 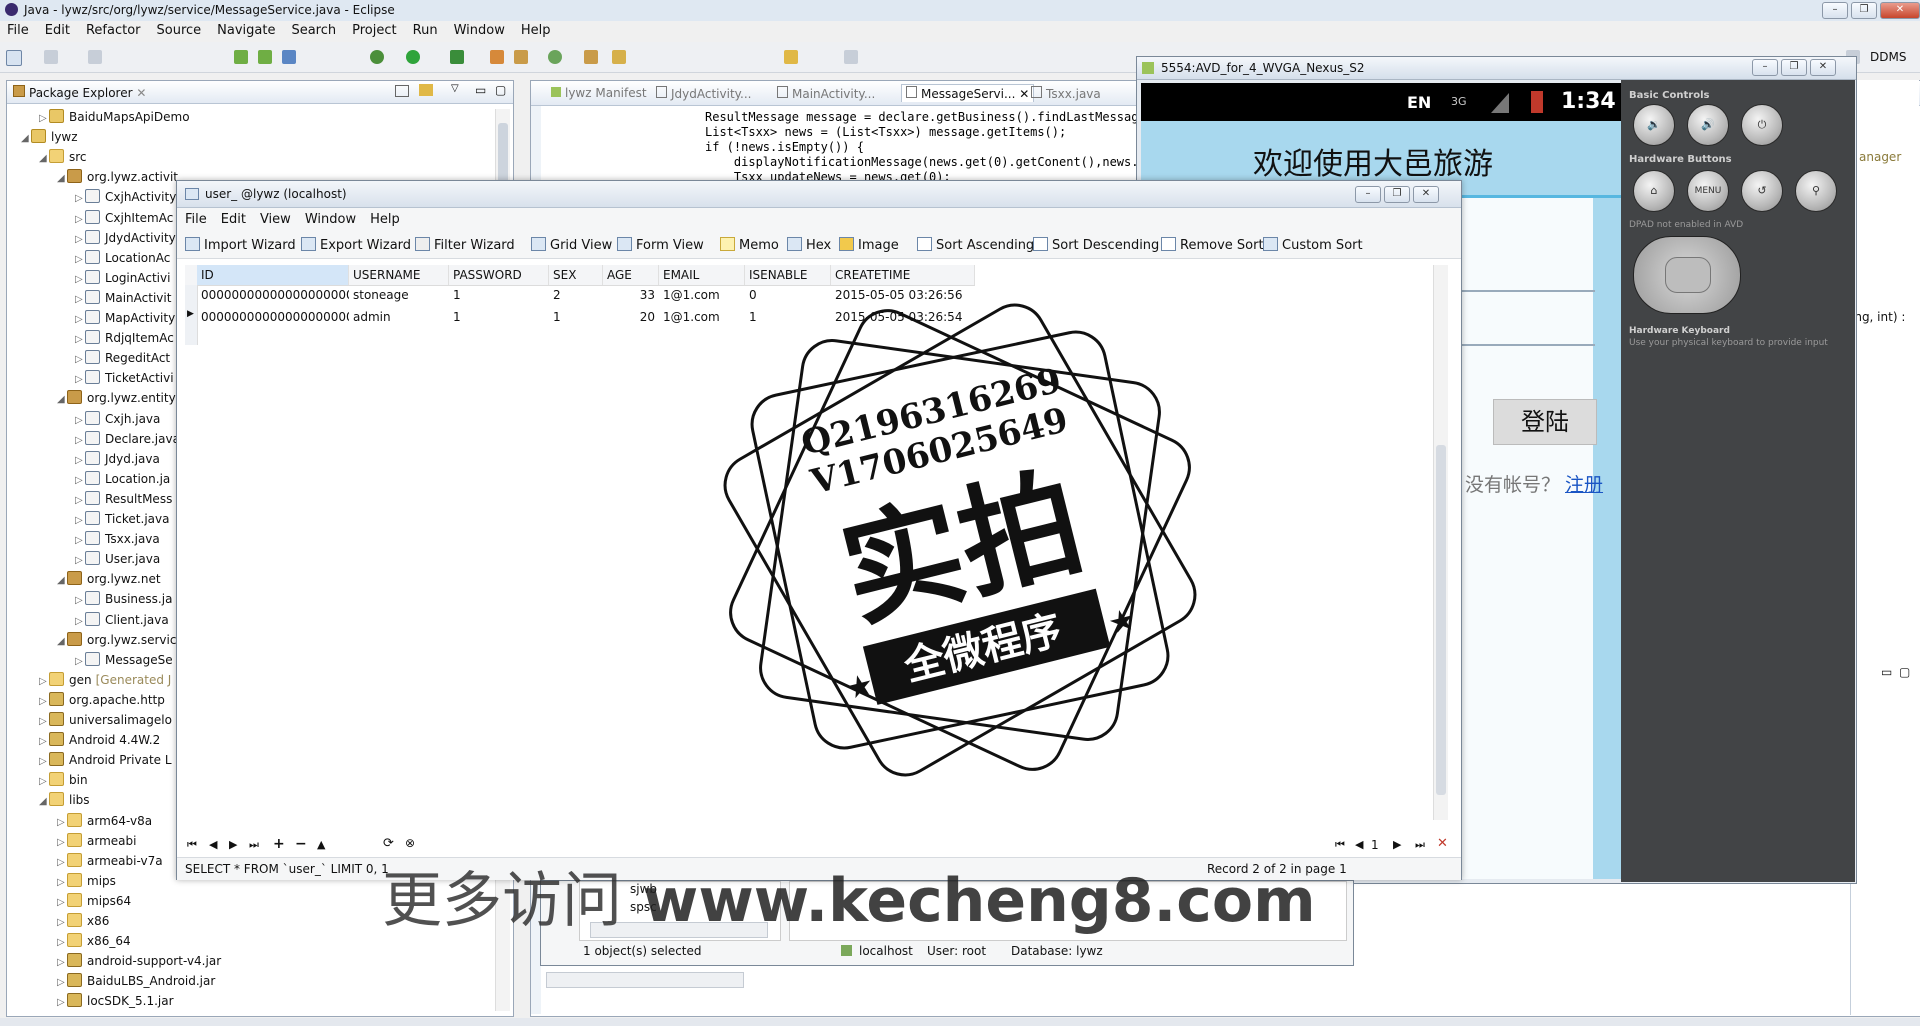 What do you see at coordinates (402, 91) in the screenshot?
I see `collapse-all-icon` at bounding box center [402, 91].